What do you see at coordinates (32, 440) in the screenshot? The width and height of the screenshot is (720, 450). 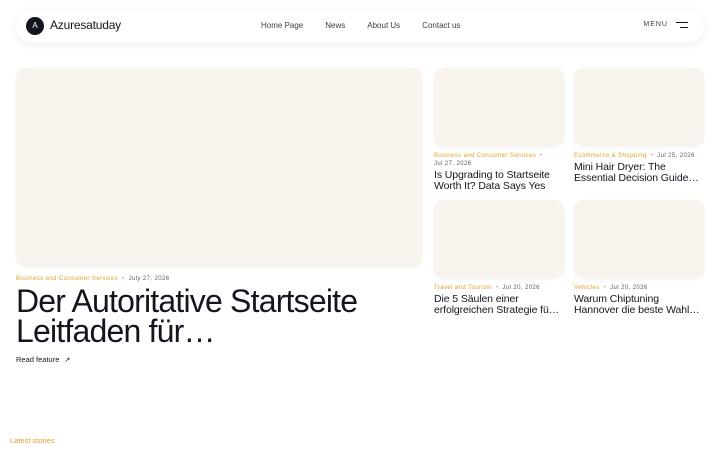 I see `latest-stories-heading: Latest stories` at bounding box center [32, 440].